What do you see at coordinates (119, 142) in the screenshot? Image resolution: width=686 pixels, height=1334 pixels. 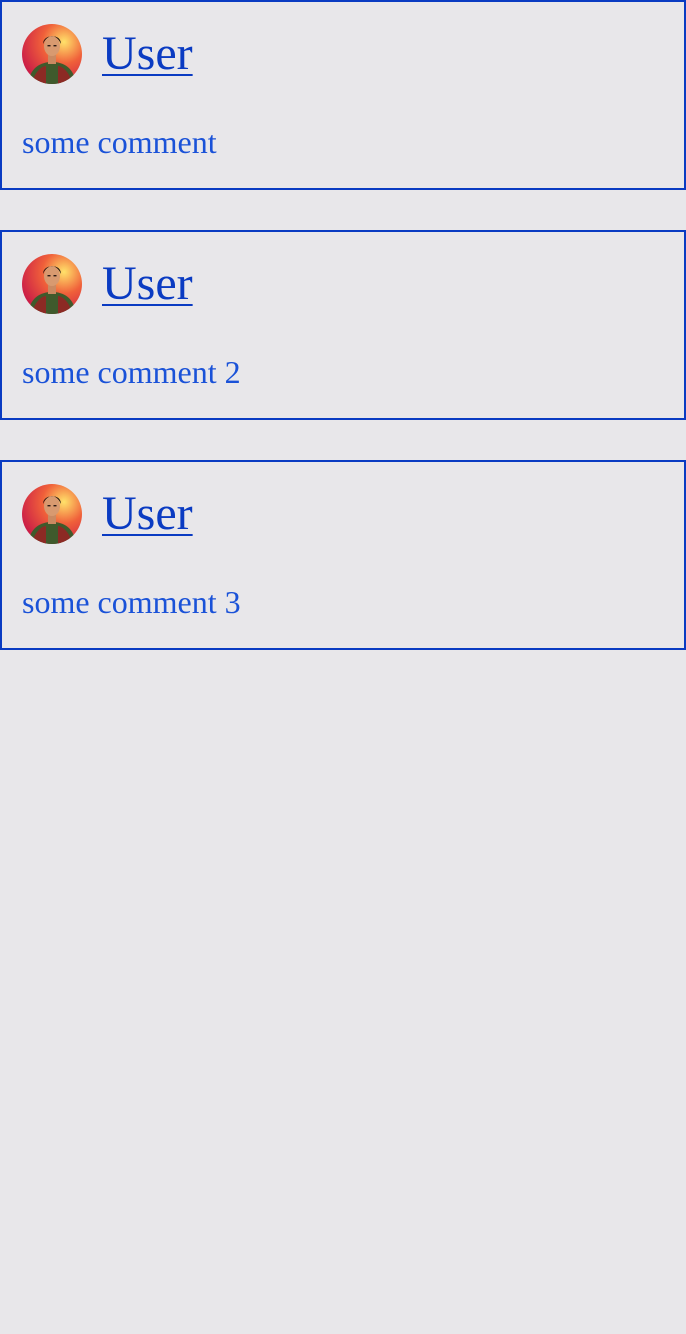 I see `comment-text: some comment` at bounding box center [119, 142].